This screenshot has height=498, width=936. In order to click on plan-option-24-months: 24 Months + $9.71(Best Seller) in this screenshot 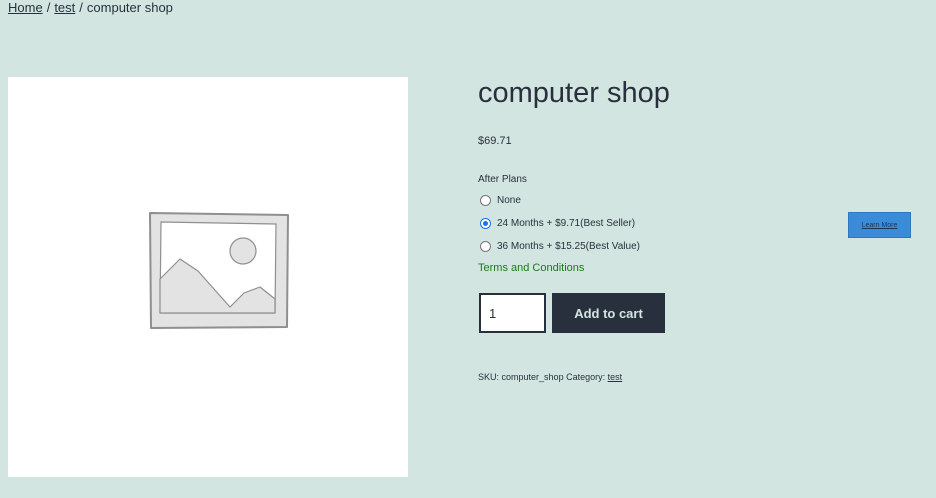, I will do `click(557, 223)`.